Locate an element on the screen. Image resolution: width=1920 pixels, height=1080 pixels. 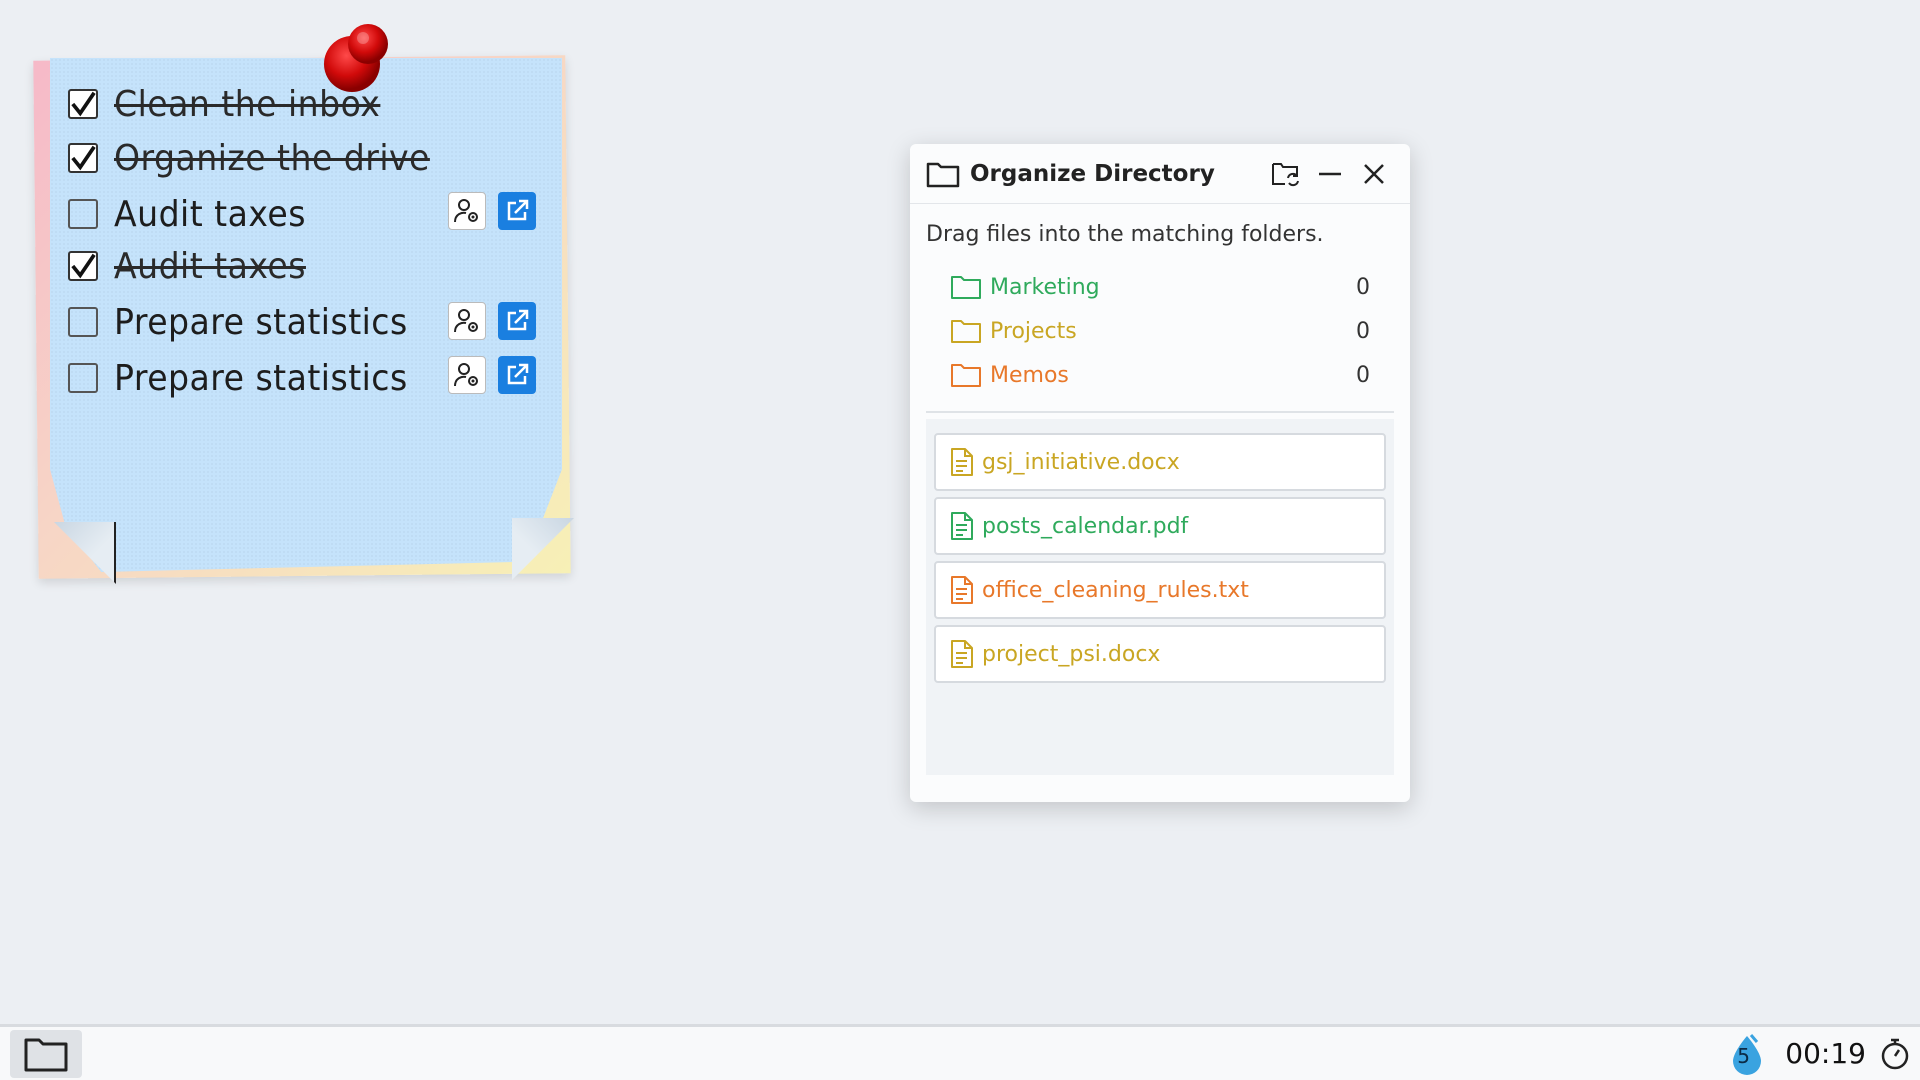
folder-name: Memos is located at coordinates (1029, 375).